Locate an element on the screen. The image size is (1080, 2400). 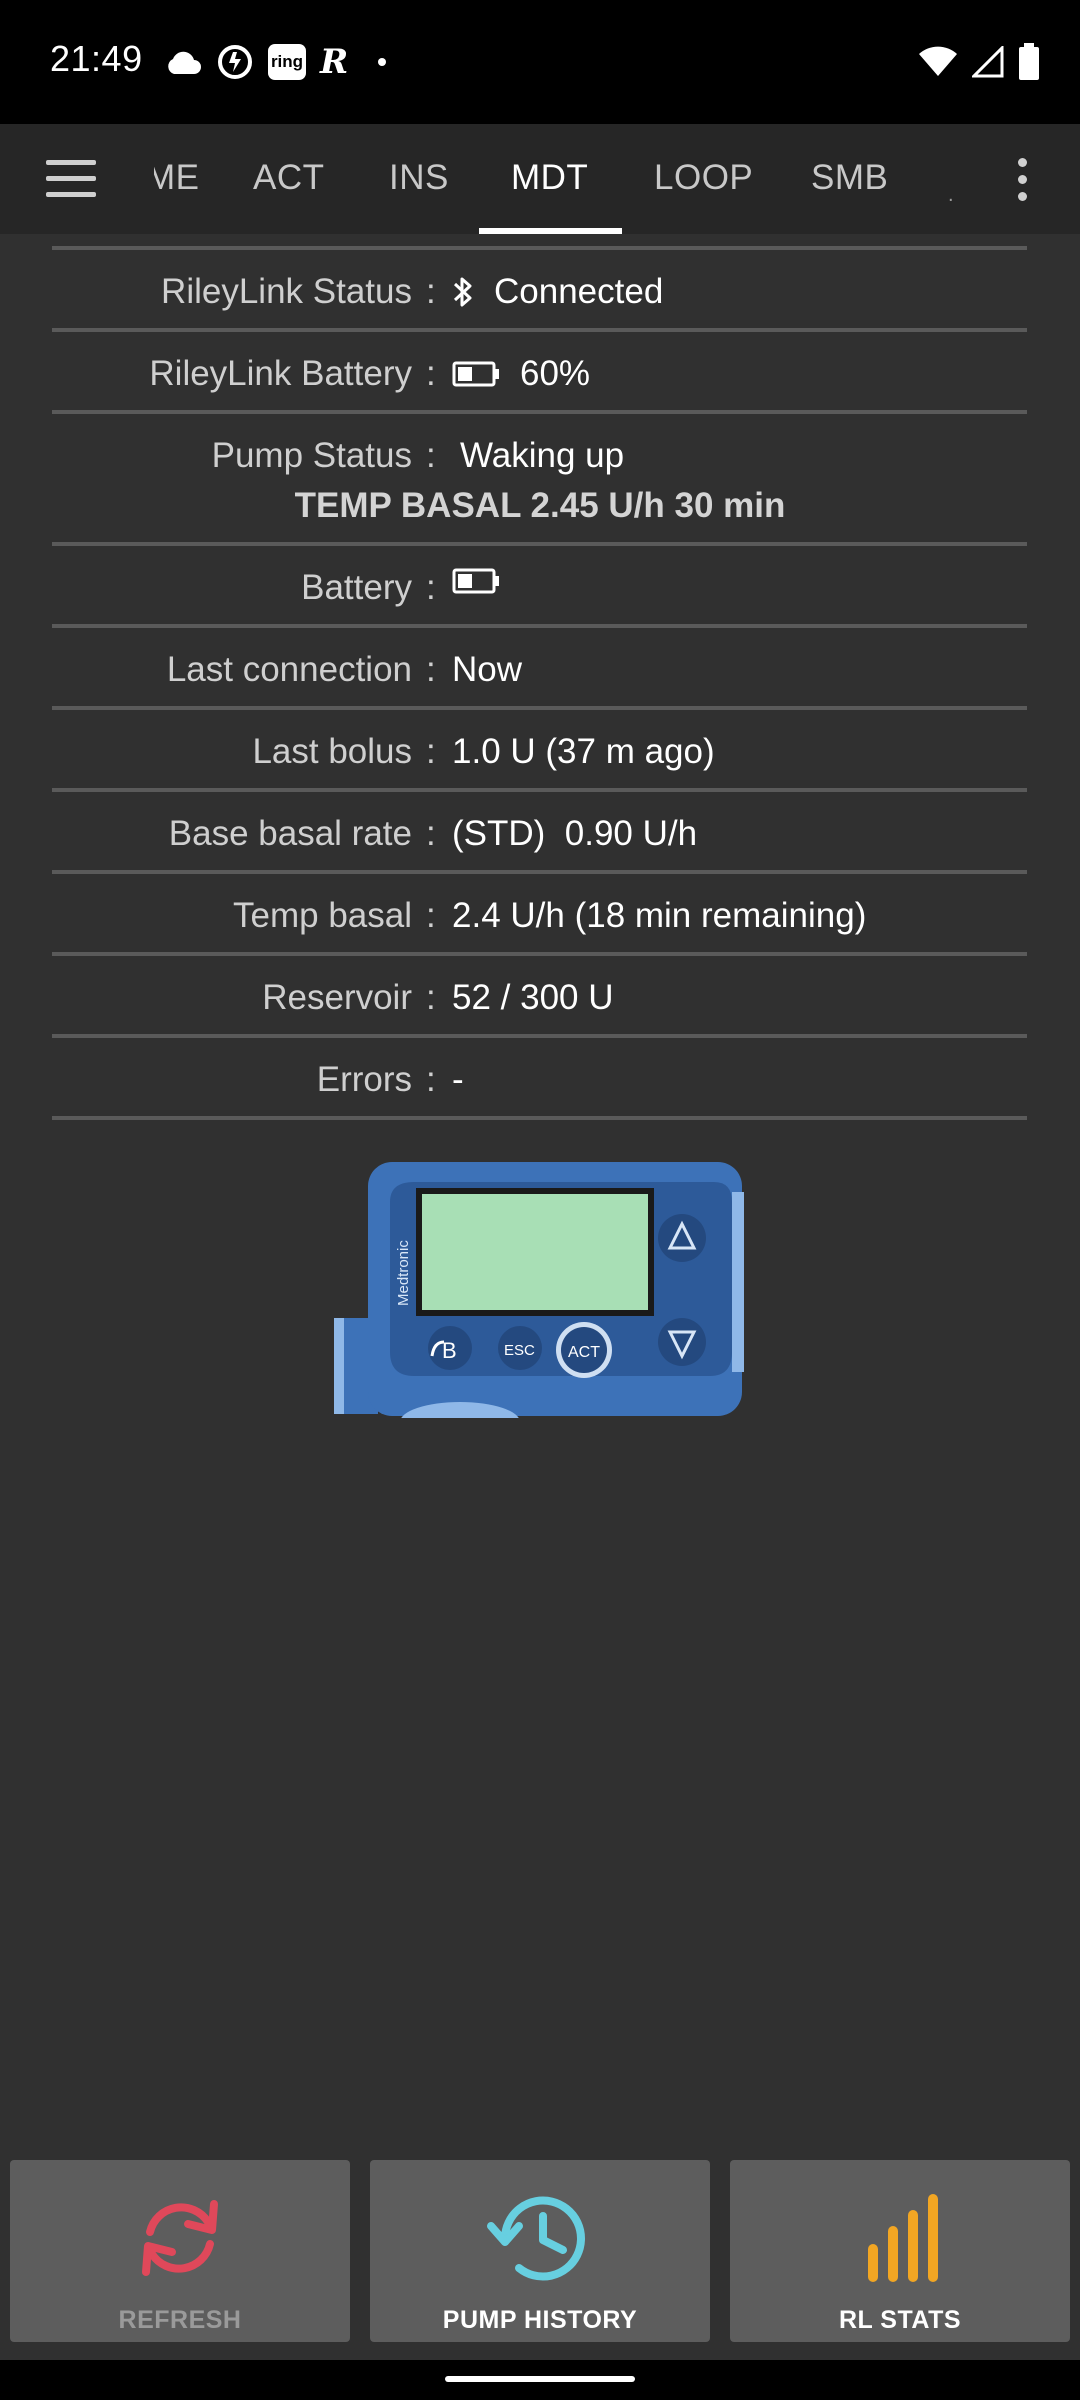
rileylink-status-text: Connected is located at coordinates (579, 291).